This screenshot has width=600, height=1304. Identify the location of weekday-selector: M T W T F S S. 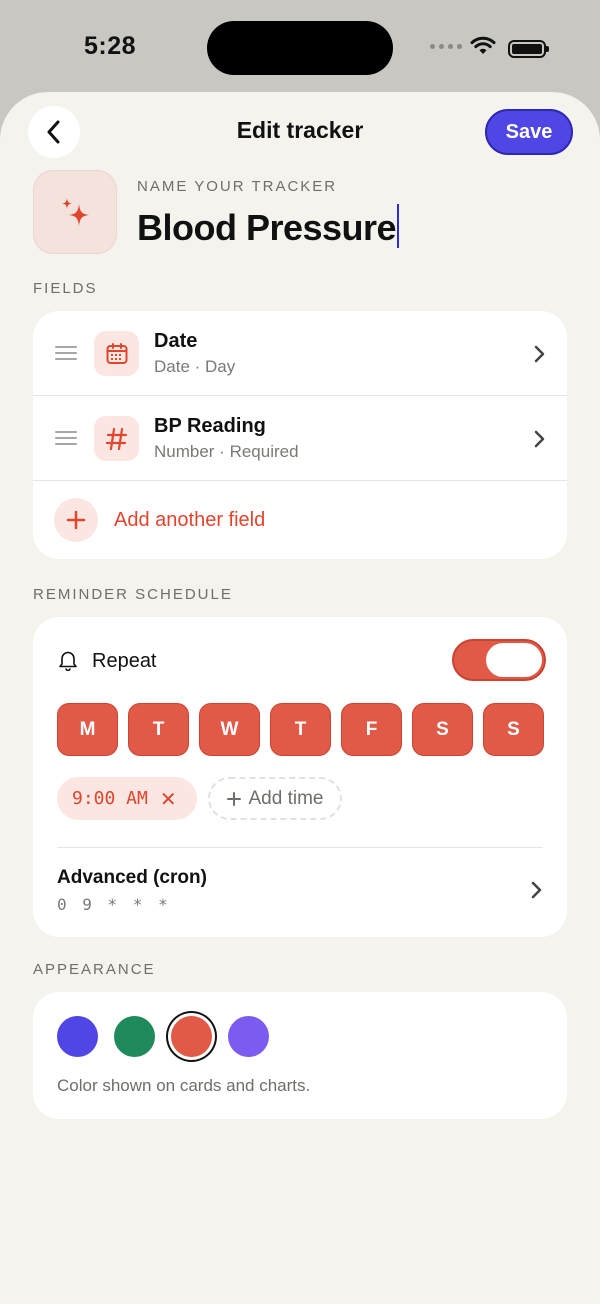
(300, 729).